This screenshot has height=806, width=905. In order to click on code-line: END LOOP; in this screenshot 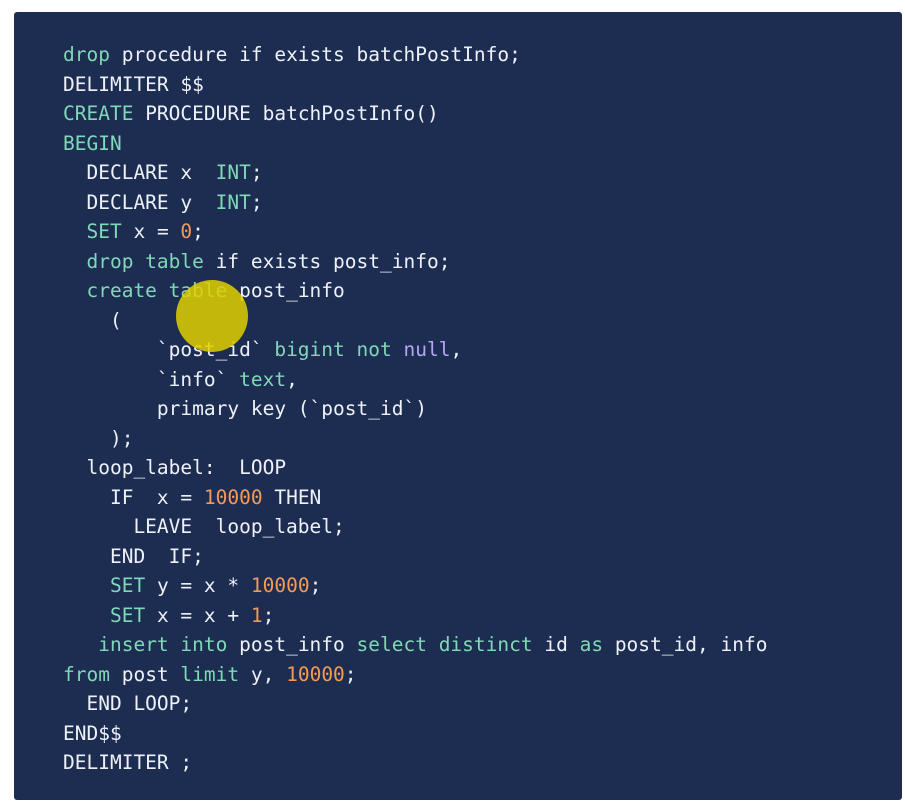, I will do `click(415, 704)`.